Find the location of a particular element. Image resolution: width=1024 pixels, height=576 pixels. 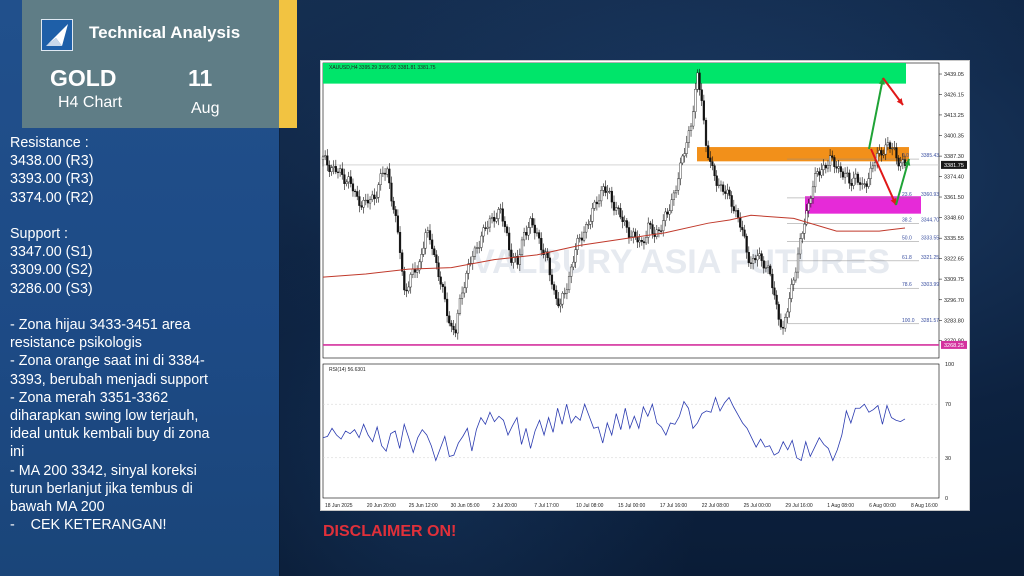

rsi-tick-label: 100 is located at coordinates (949, 365).